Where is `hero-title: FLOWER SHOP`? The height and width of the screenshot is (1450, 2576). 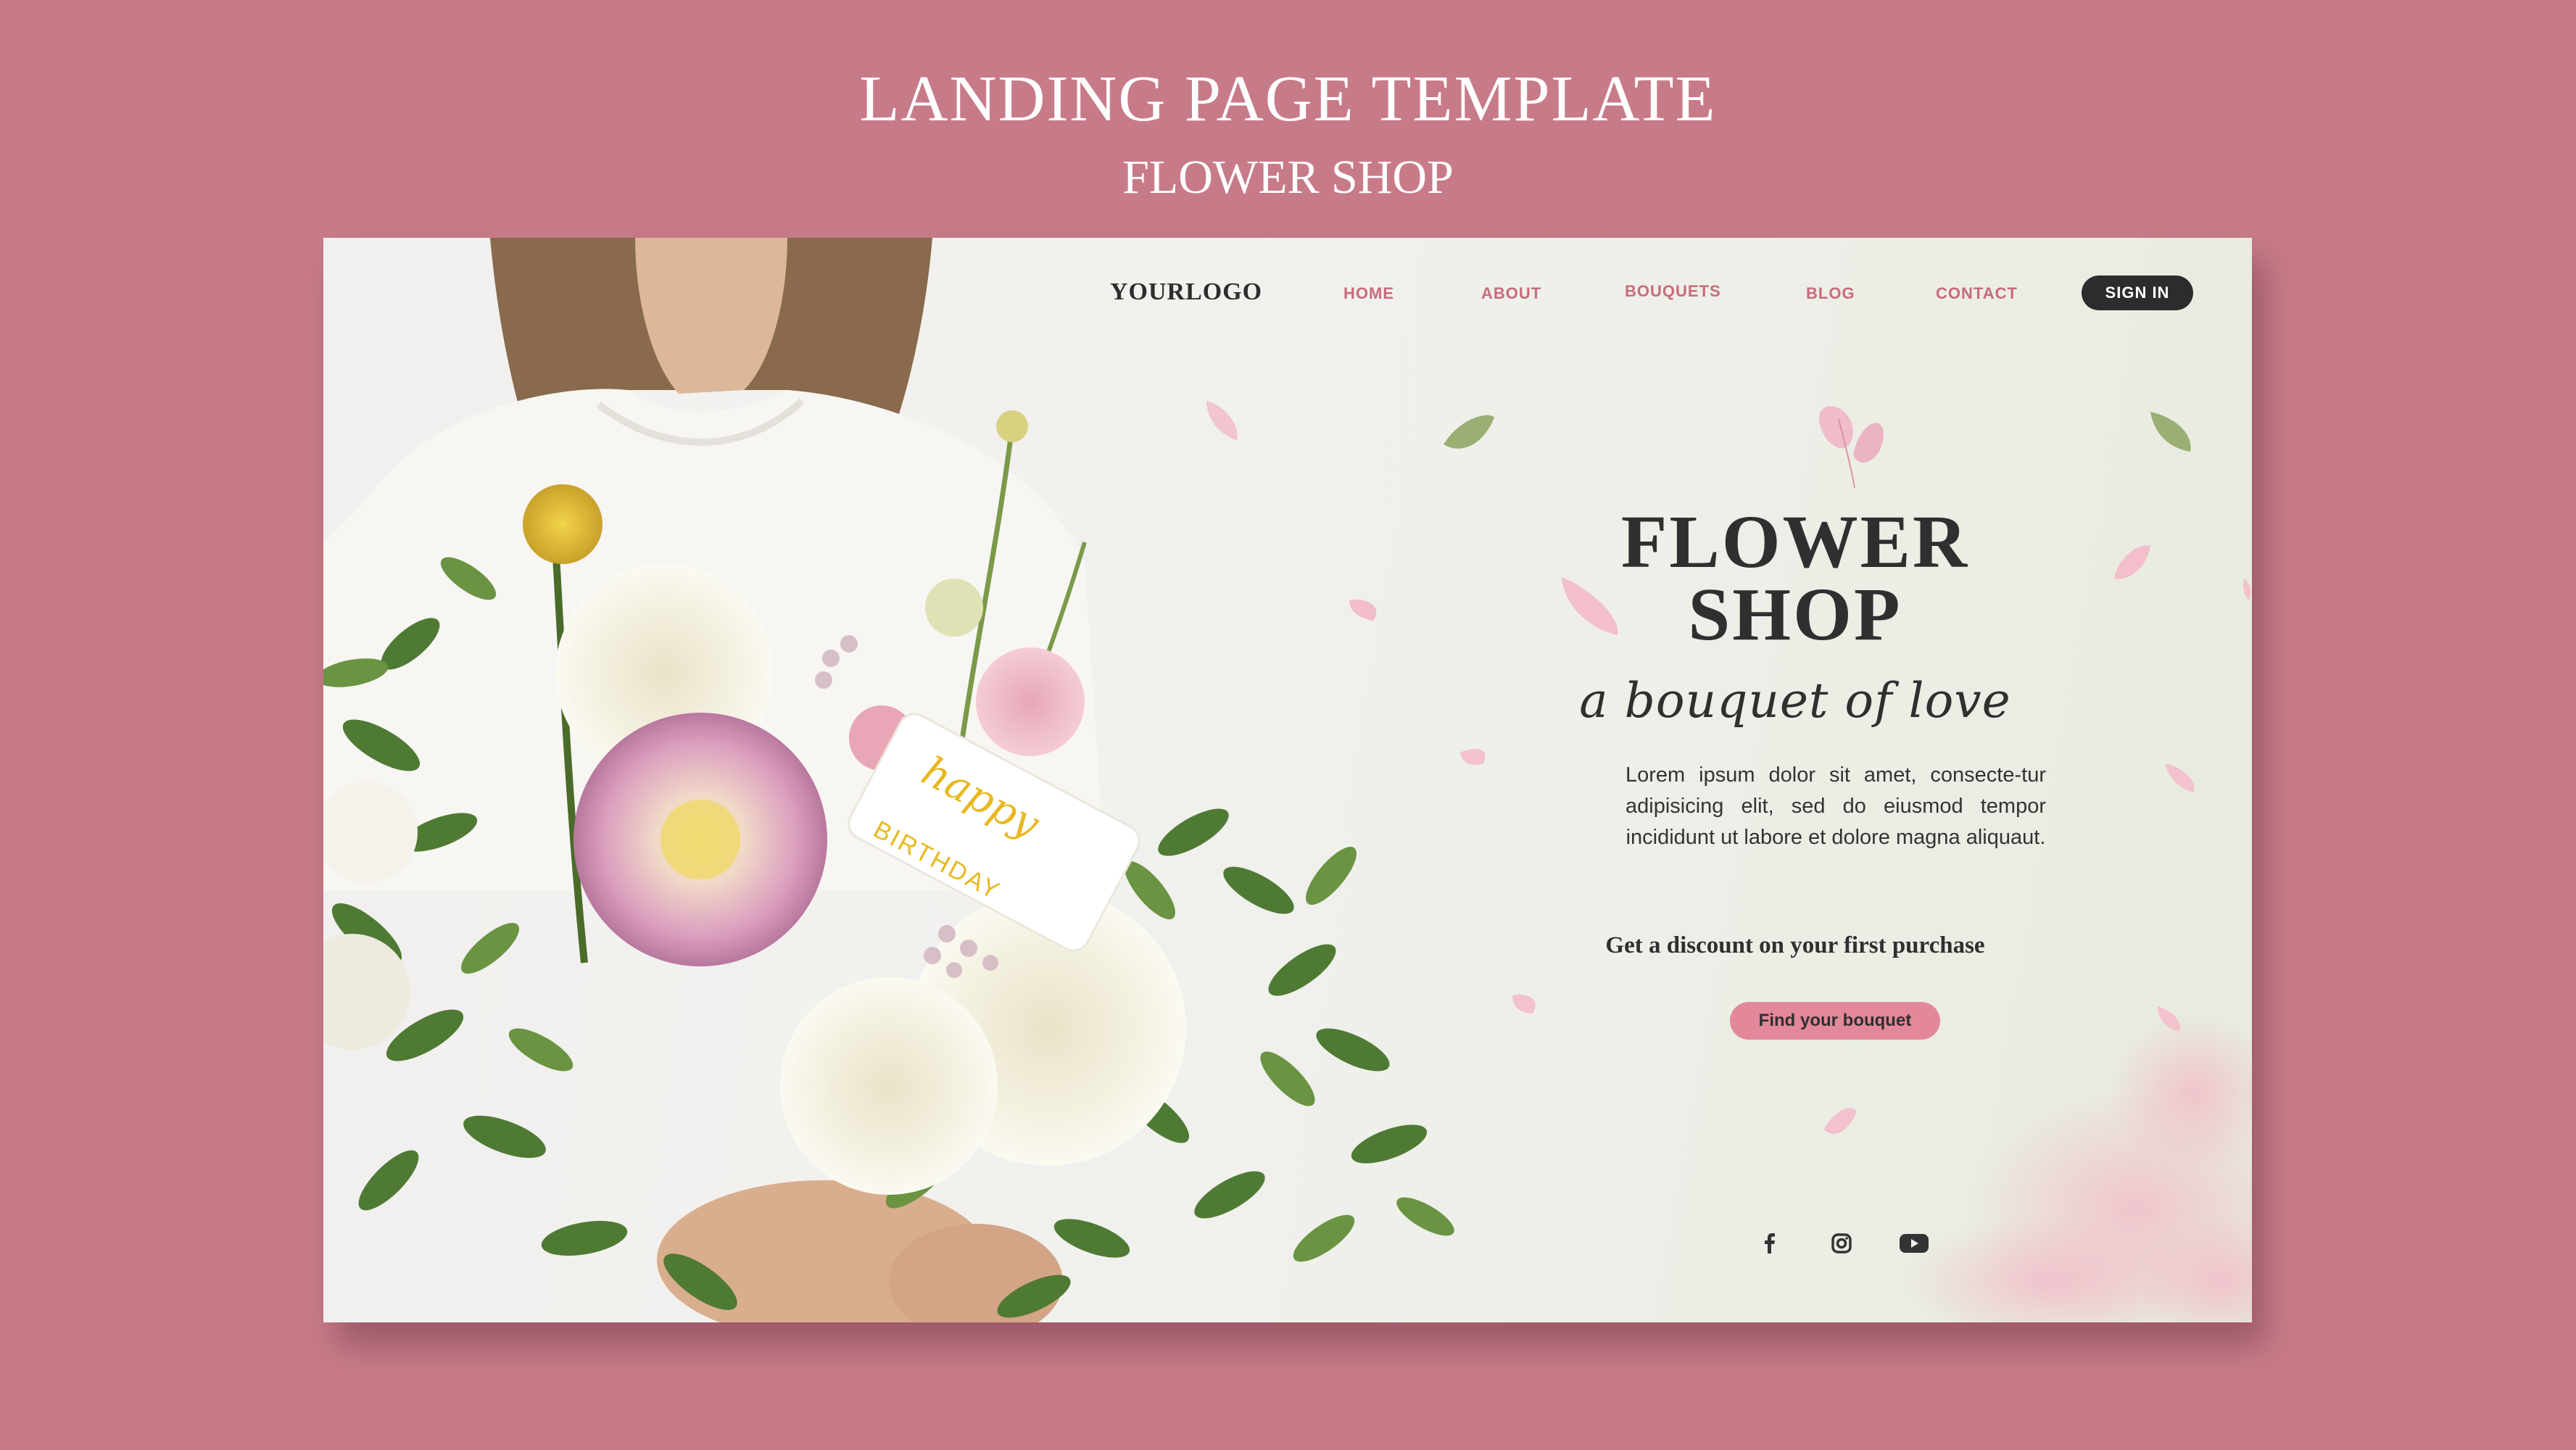 hero-title: FLOWER SHOP is located at coordinates (1795, 578).